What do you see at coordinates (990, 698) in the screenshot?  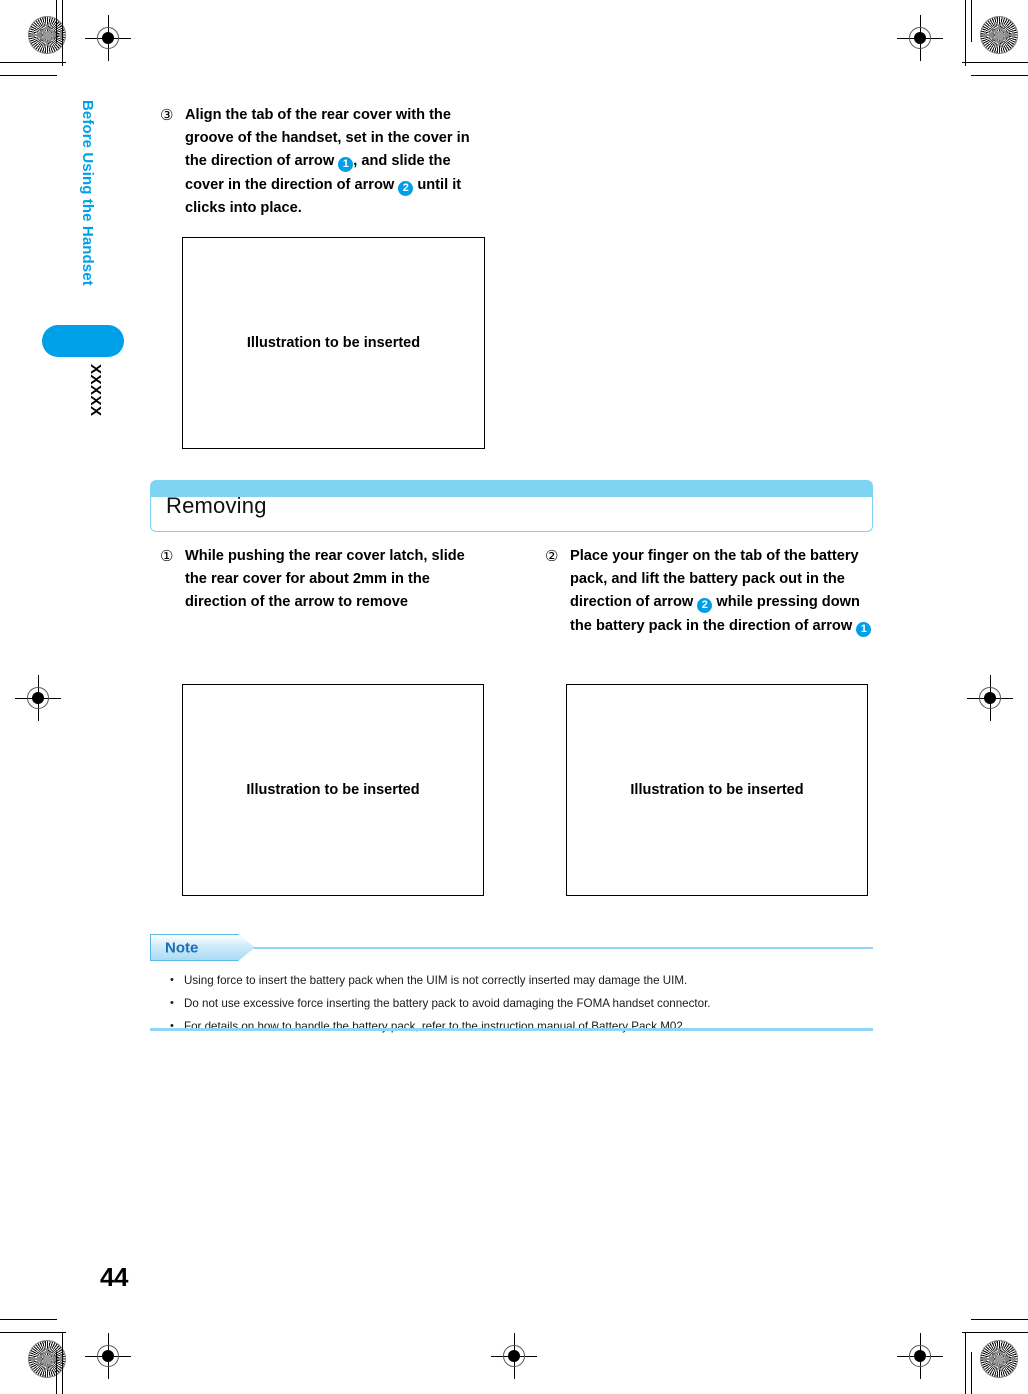 I see `registration-mark-right-middle` at bounding box center [990, 698].